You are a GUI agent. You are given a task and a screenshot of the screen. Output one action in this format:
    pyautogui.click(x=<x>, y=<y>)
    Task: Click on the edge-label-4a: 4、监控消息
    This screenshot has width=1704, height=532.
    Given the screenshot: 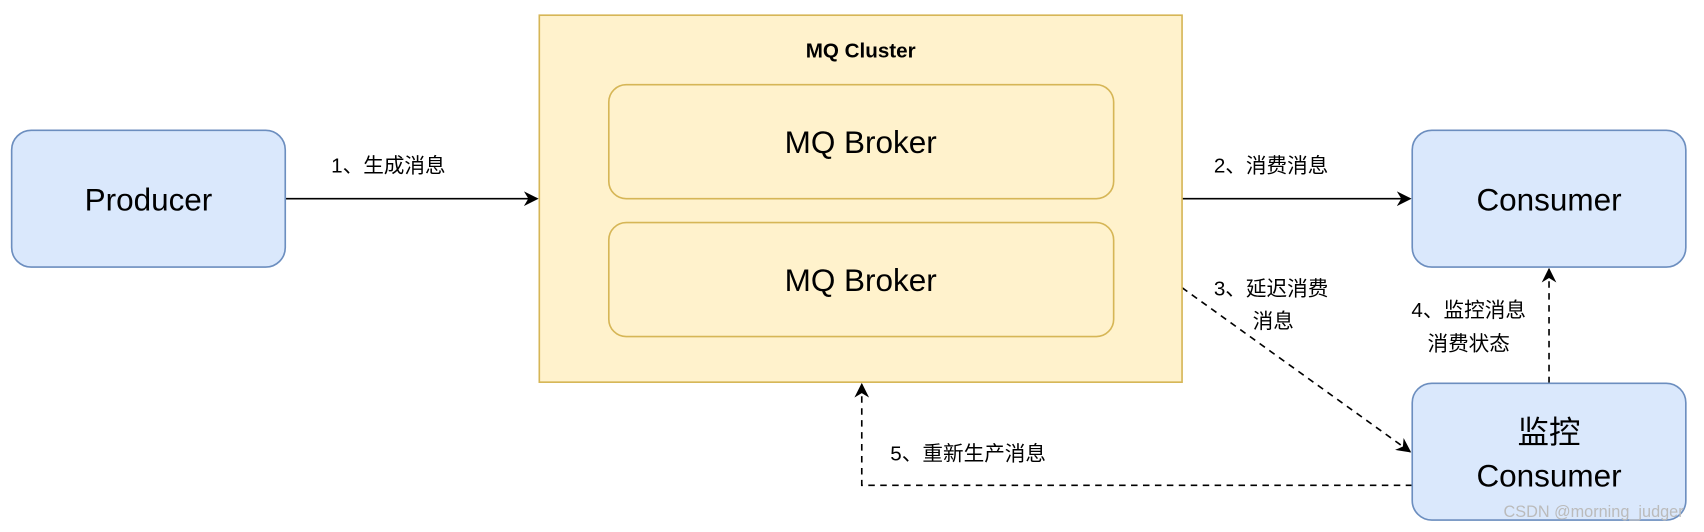 What is the action you would take?
    pyautogui.click(x=1468, y=310)
    